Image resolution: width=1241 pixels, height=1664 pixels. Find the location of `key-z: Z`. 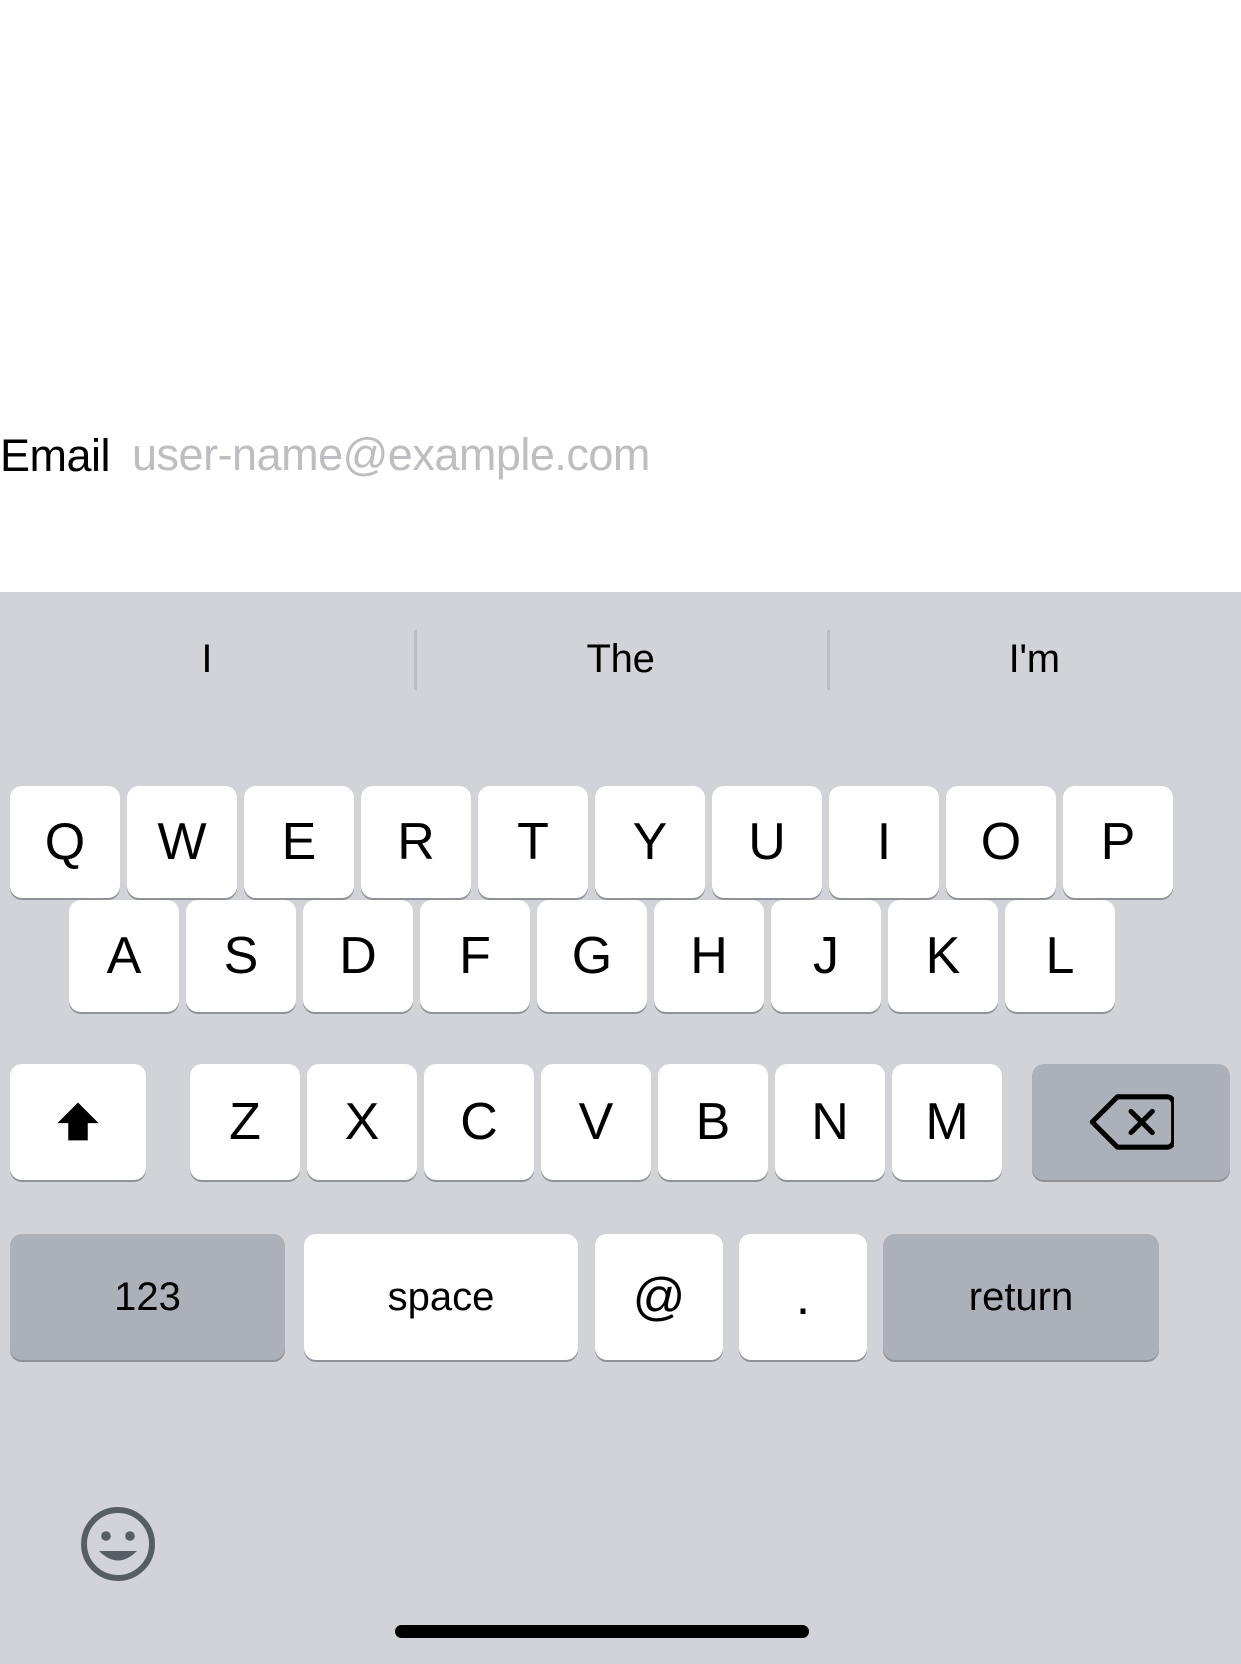

key-z: Z is located at coordinates (245, 1122).